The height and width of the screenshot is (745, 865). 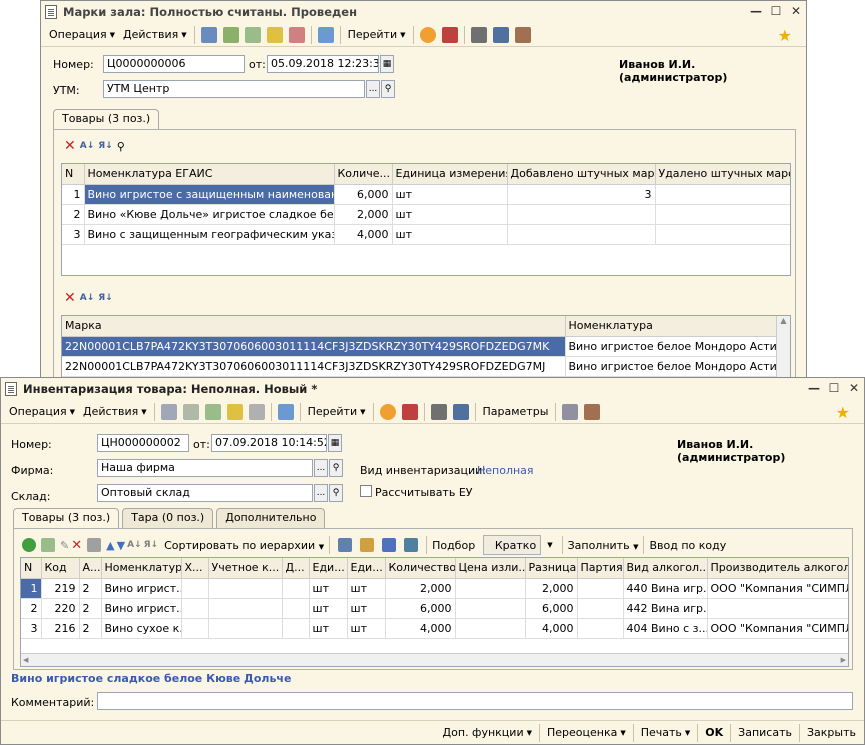 I want to click on close-icon: ✕, so click(x=796, y=11).